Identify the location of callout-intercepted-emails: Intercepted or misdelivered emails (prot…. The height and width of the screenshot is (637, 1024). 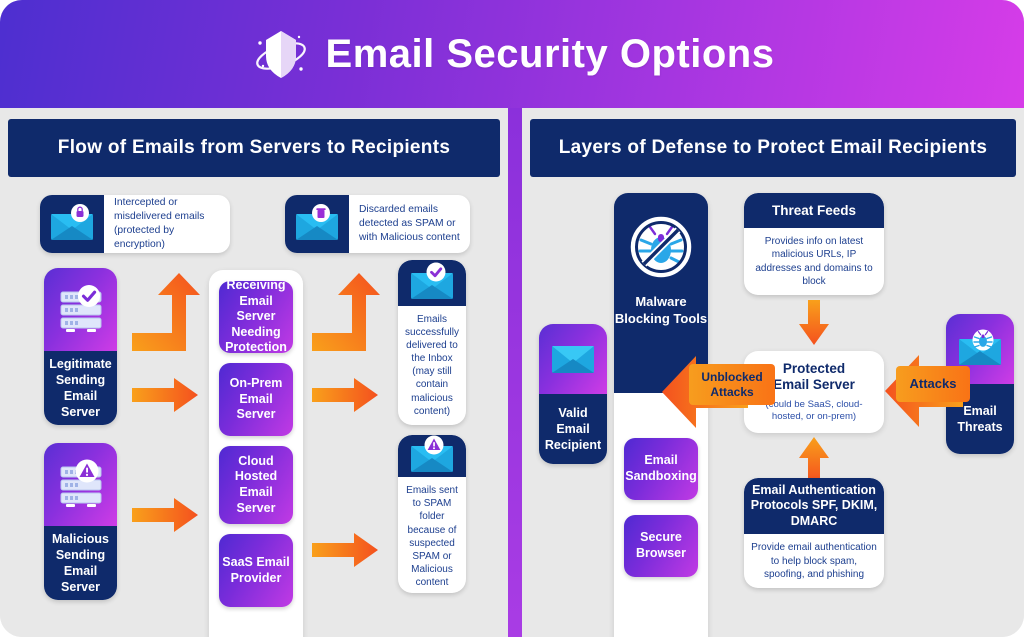
(135, 224).